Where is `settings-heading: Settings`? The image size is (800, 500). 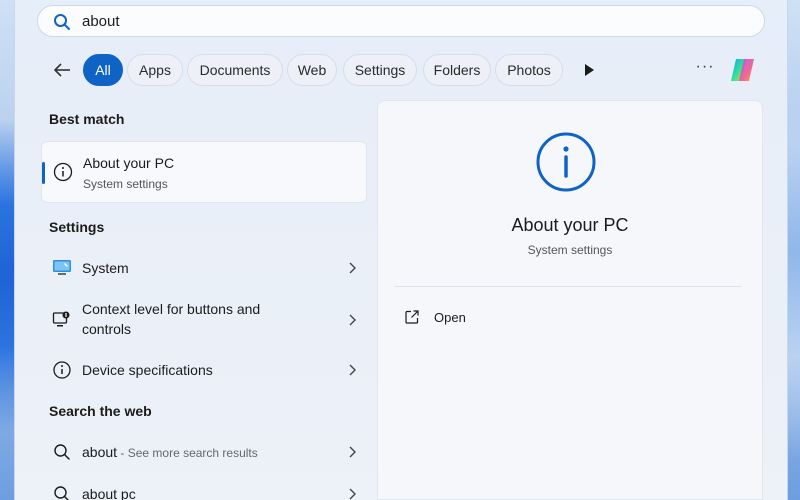 settings-heading: Settings is located at coordinates (77, 227).